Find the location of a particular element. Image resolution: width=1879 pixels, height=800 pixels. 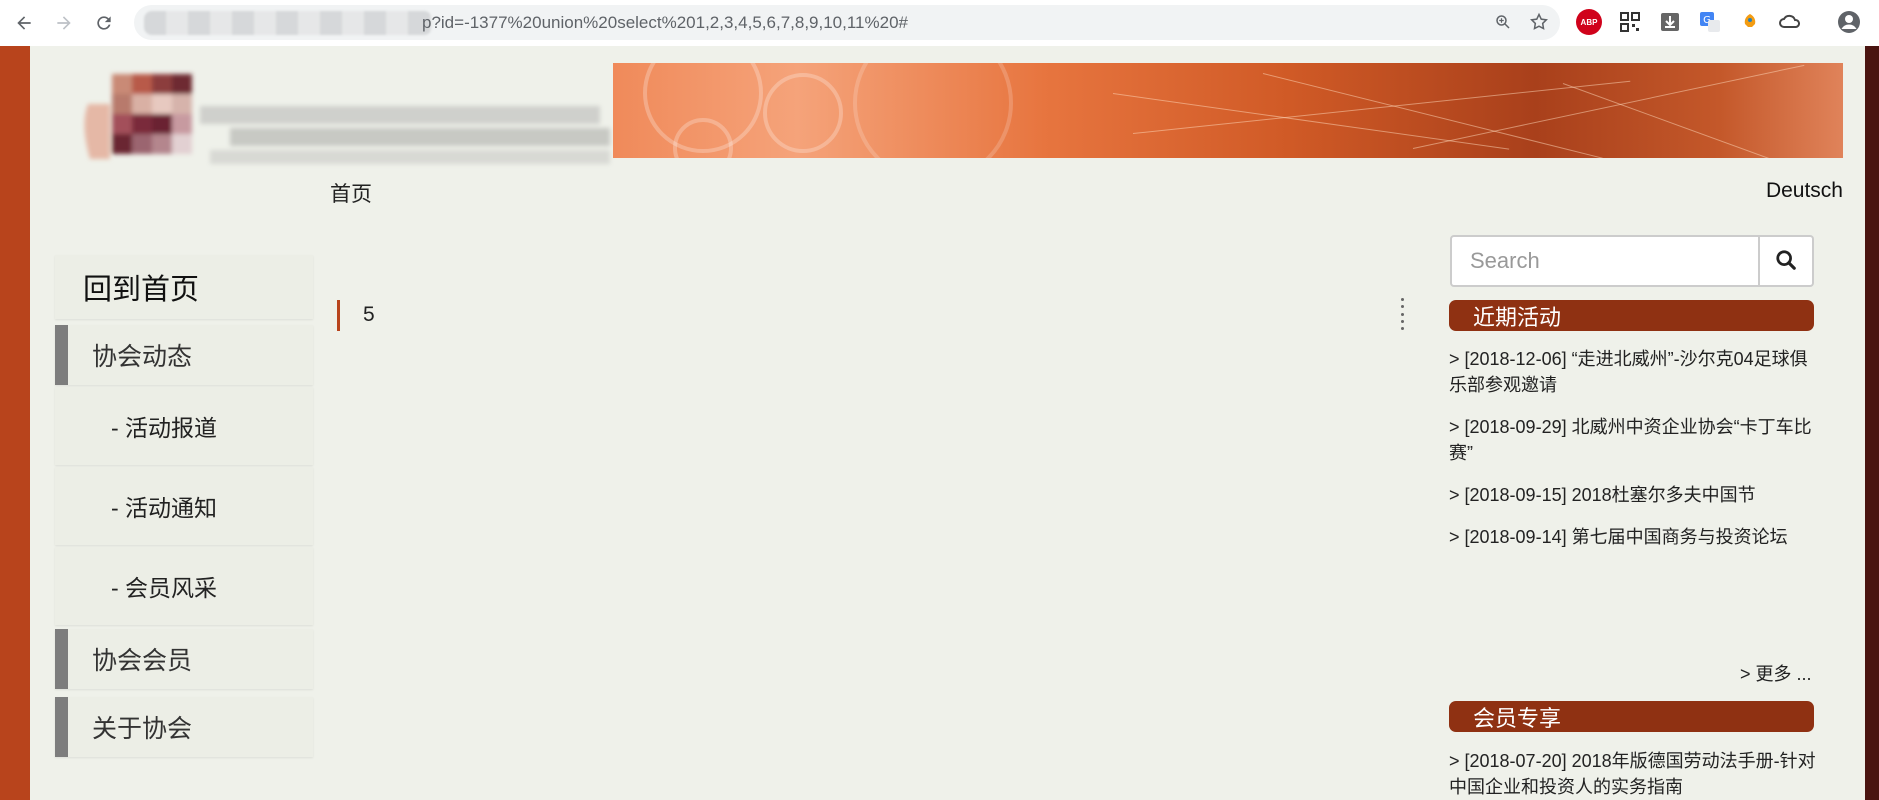

account-icon is located at coordinates (1849, 22).